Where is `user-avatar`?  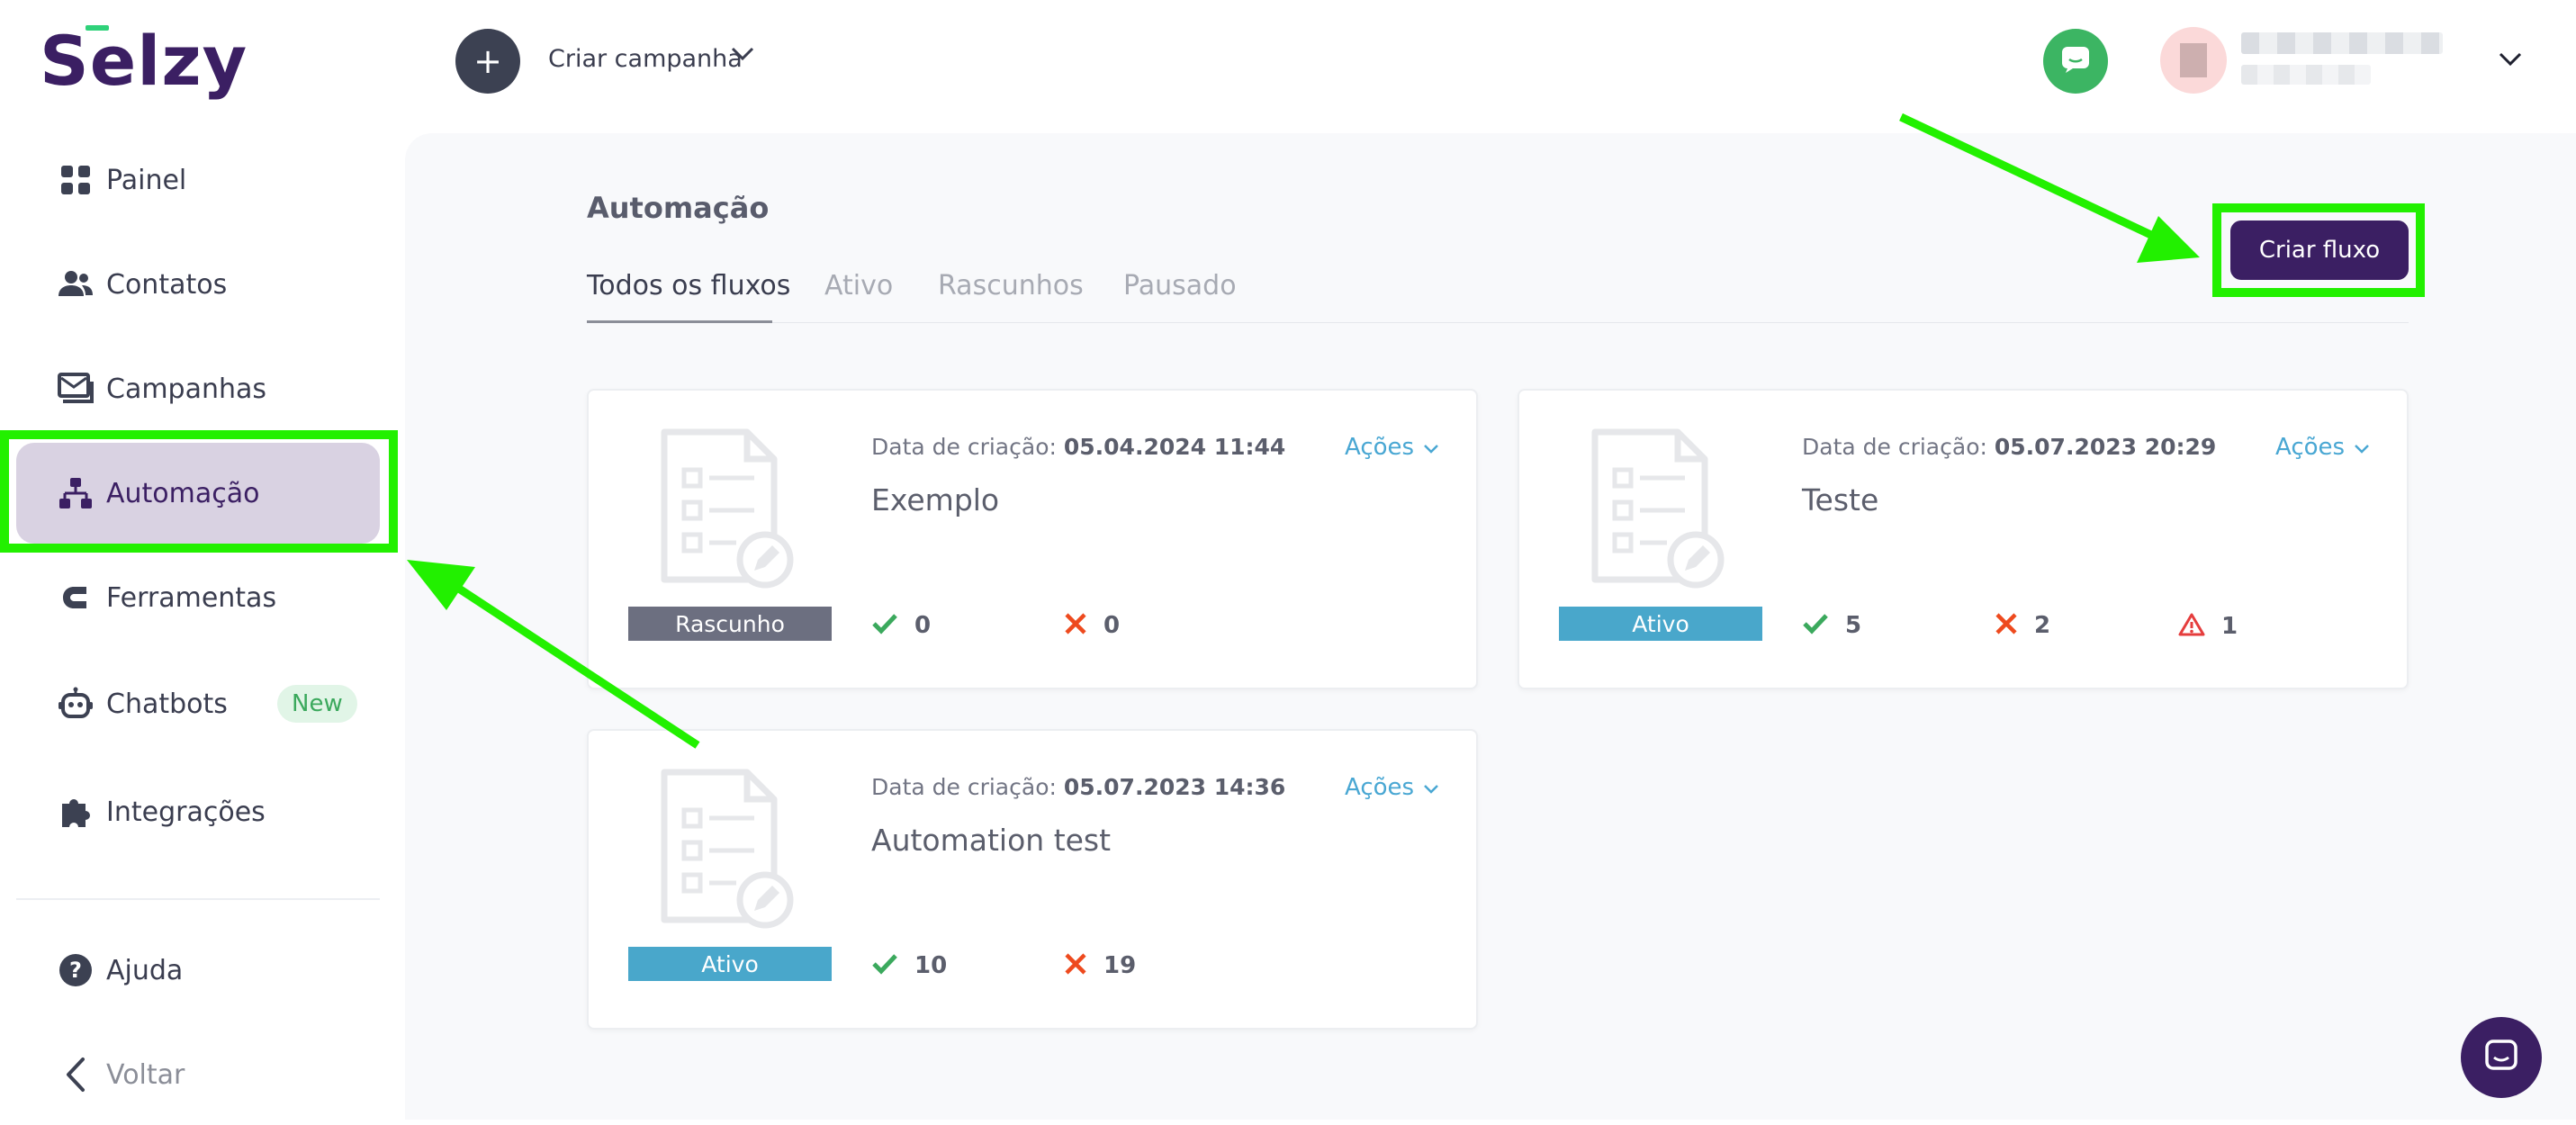 user-avatar is located at coordinates (2193, 61).